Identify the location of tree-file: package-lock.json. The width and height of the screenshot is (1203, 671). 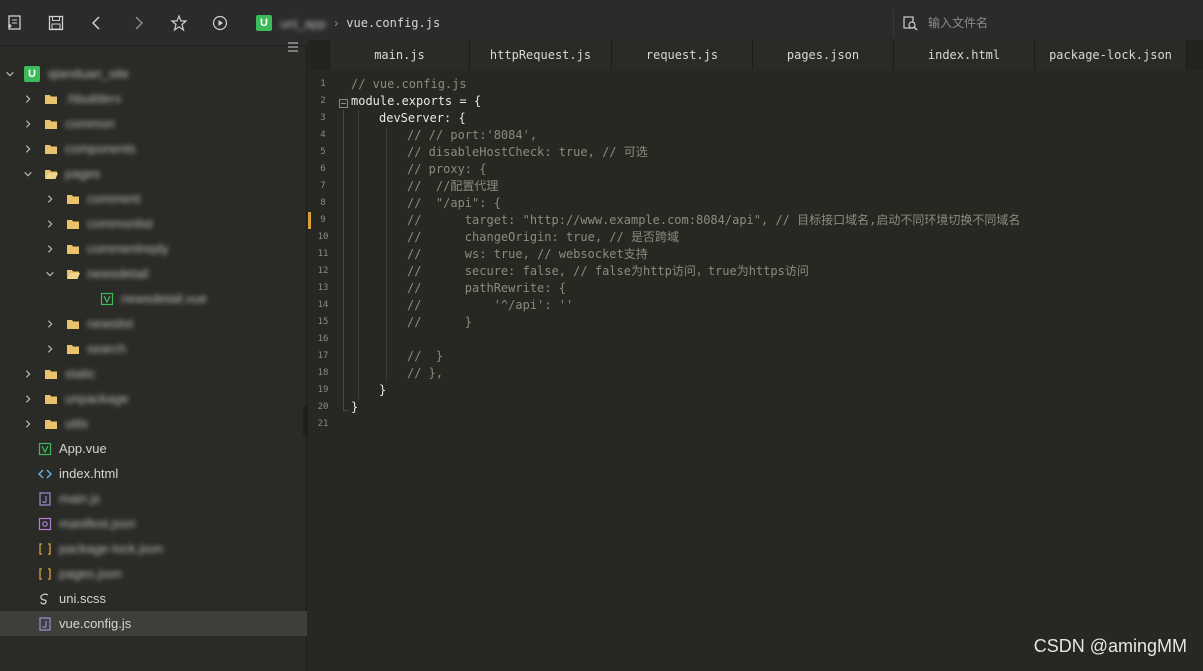
(153, 548).